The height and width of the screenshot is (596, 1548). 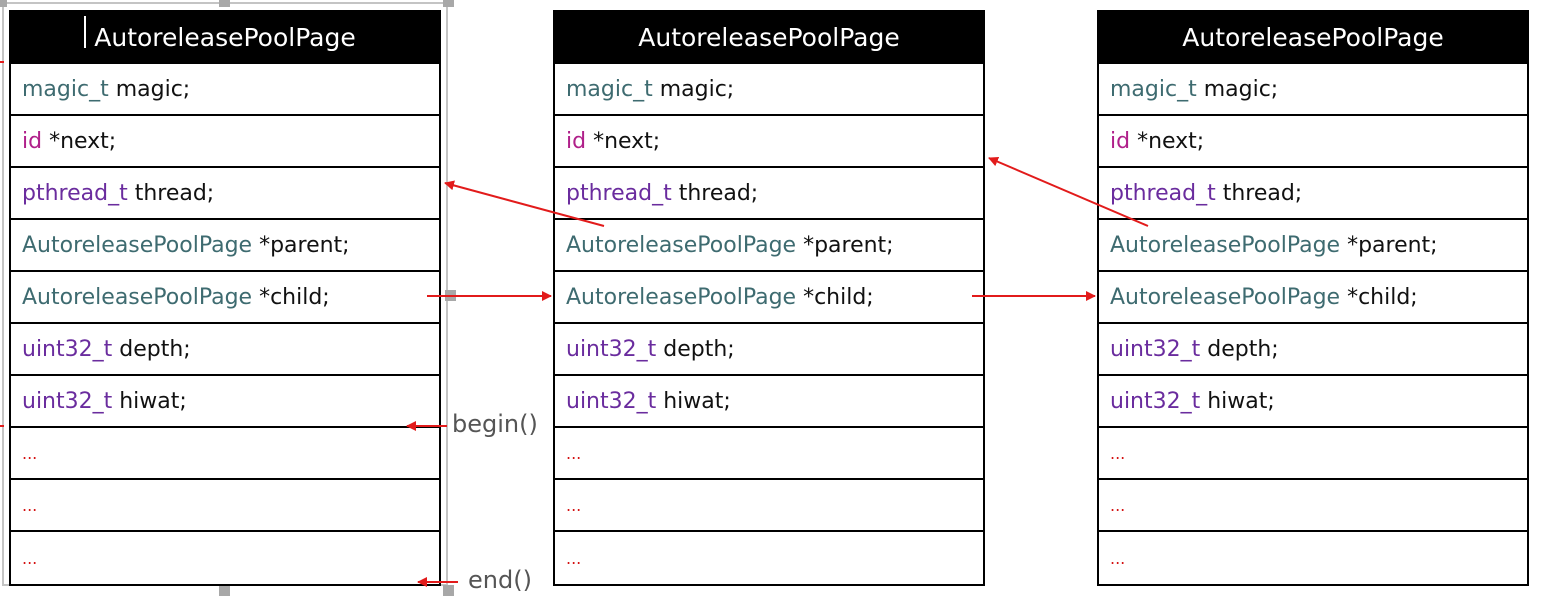 I want to click on end-label: end(), so click(x=500, y=580).